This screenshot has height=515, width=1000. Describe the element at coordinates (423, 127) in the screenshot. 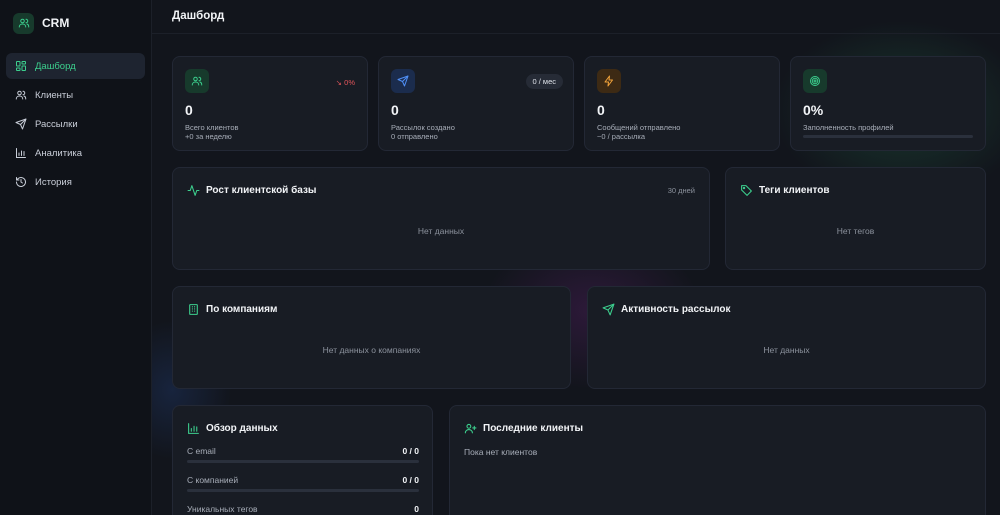

I see `stat-label: Рассылок создано` at that location.